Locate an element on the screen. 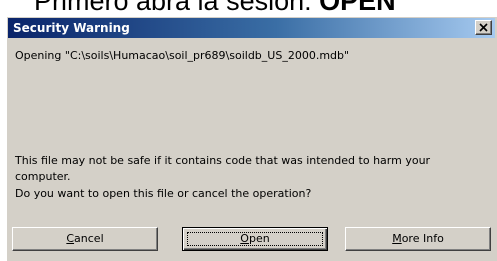 Image resolution: width=497 pixels, height=261 pixels. more-info-button: More Info is located at coordinates (418, 239).